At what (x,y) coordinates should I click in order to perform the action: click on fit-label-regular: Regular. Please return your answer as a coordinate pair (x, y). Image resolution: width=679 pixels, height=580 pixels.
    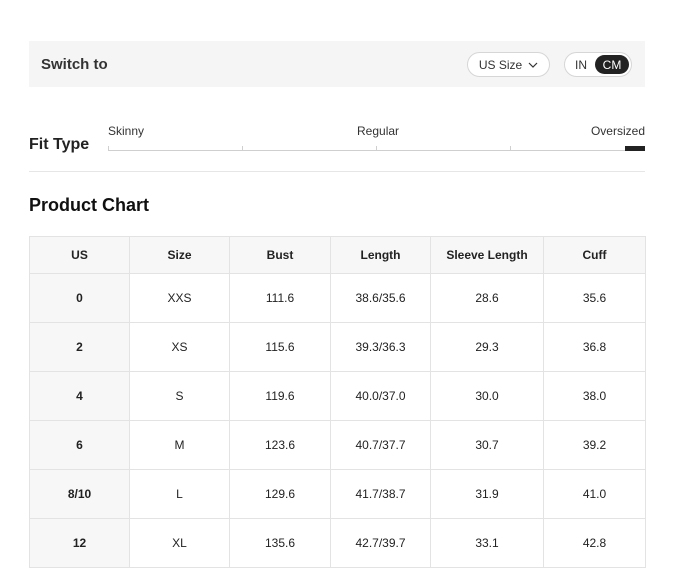
    Looking at the image, I should click on (378, 131).